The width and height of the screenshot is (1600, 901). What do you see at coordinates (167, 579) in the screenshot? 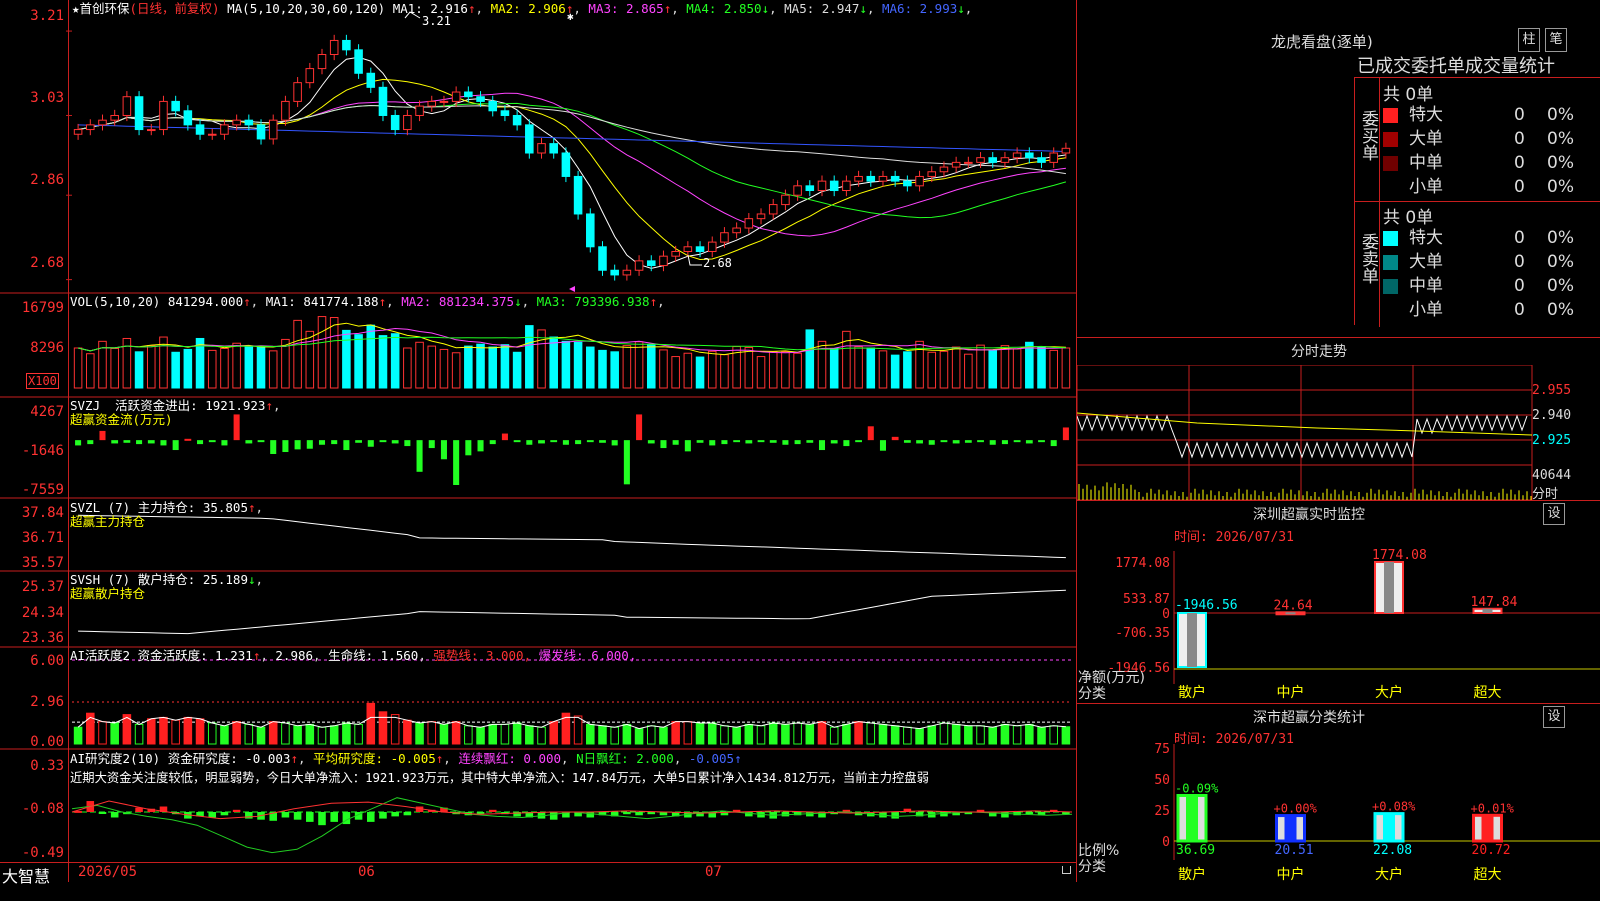
I see `svsh-header: SVSH (7) 散户持仓: 25.189↓,` at bounding box center [167, 579].